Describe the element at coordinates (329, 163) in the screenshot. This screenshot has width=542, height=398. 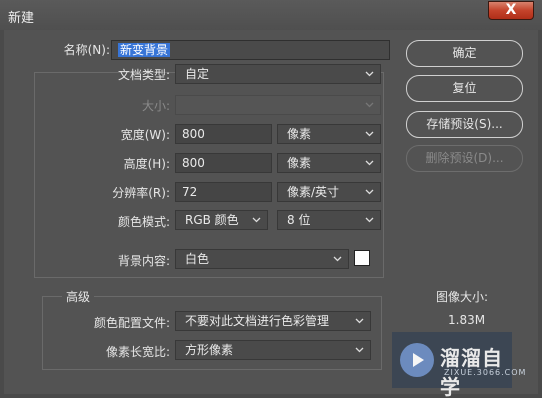
I see `height-unit-select: 像素` at that location.